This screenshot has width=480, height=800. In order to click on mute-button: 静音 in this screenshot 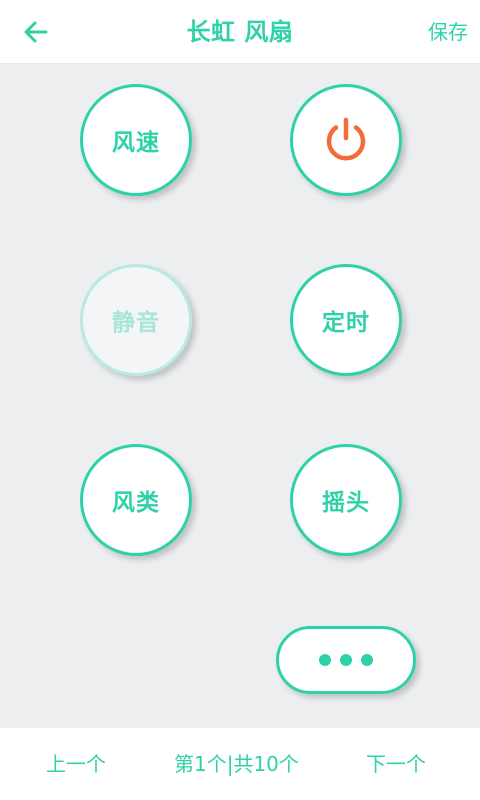, I will do `click(136, 320)`.